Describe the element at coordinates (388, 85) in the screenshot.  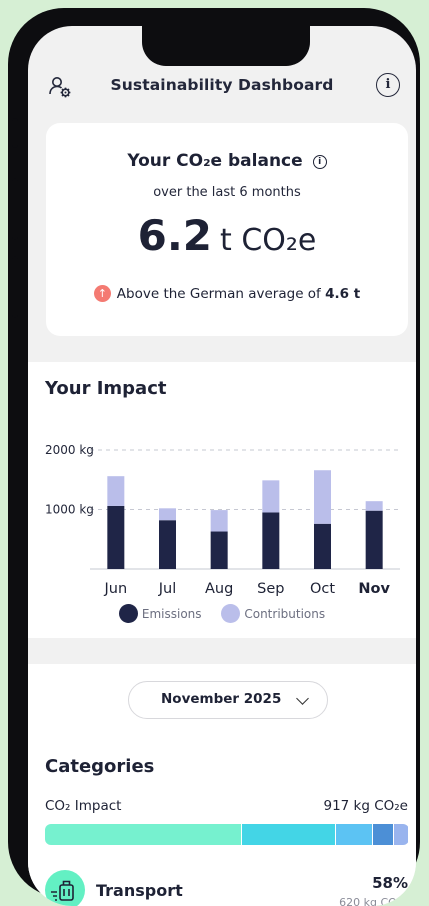
I see `info-icon: i` at that location.